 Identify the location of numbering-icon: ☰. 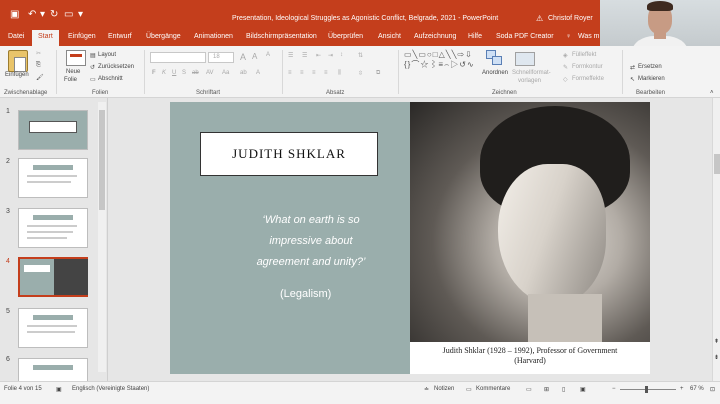
(304, 55).